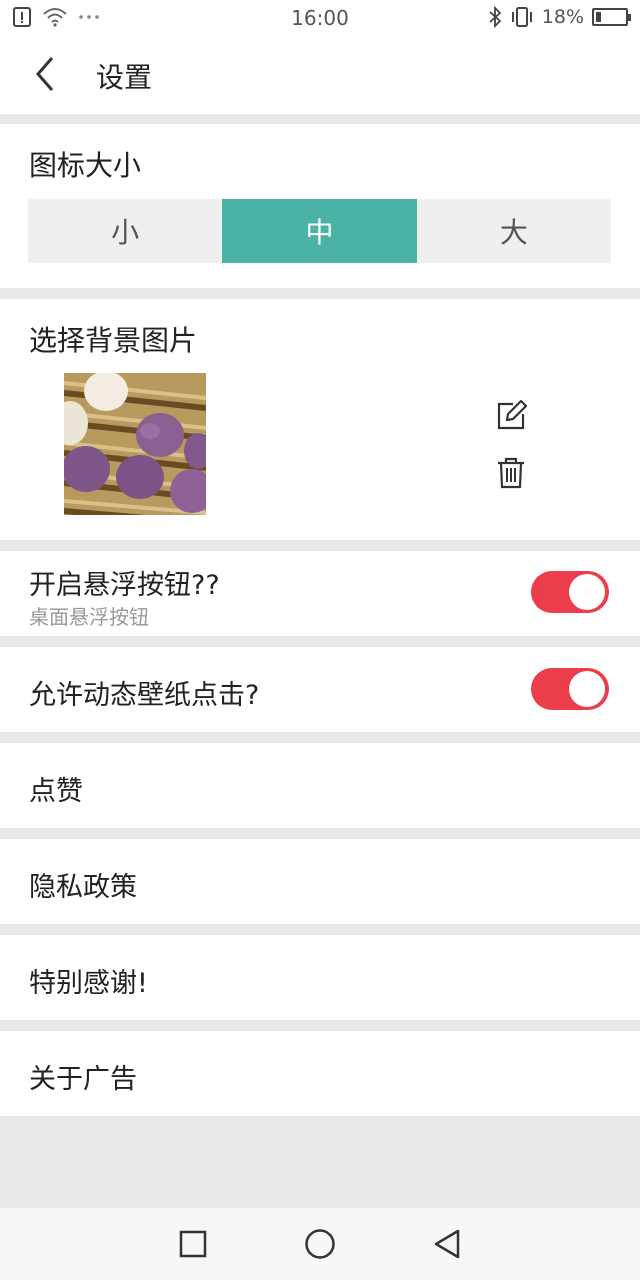 The height and width of the screenshot is (1280, 640). Describe the element at coordinates (125, 231) in the screenshot. I see `icon-size-option-small: 小` at that location.